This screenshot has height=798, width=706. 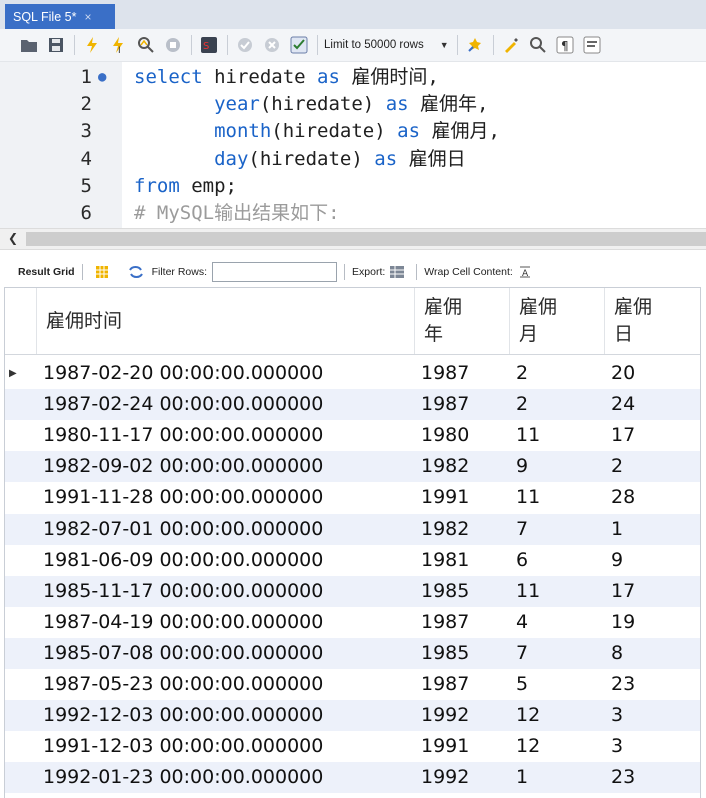 I want to click on table-row: 1982-07-01 00:00:00.000000 1982 7 1, so click(x=352, y=529).